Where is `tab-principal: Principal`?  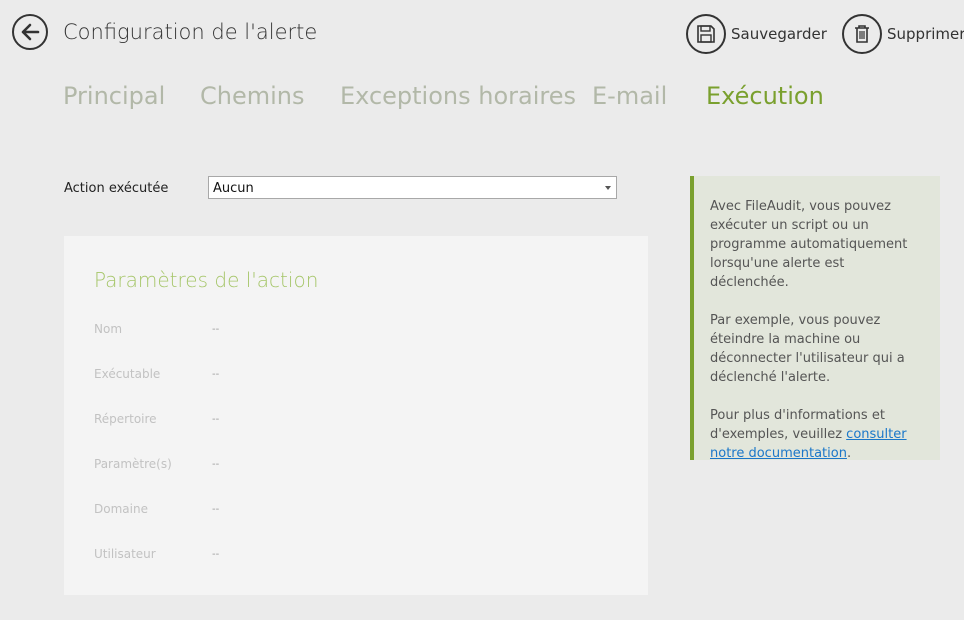
tab-principal: Principal is located at coordinates (114, 96).